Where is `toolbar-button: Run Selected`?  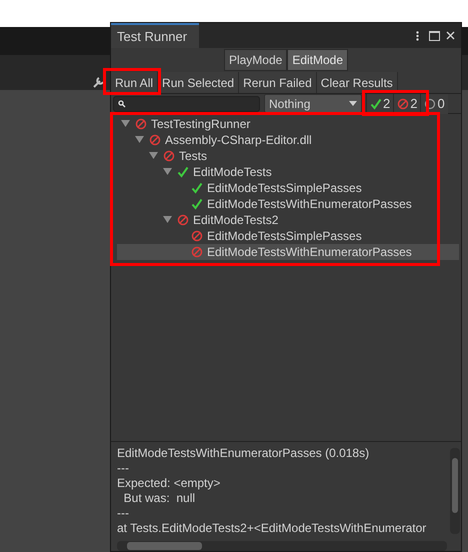 toolbar-button: Run Selected is located at coordinates (199, 82).